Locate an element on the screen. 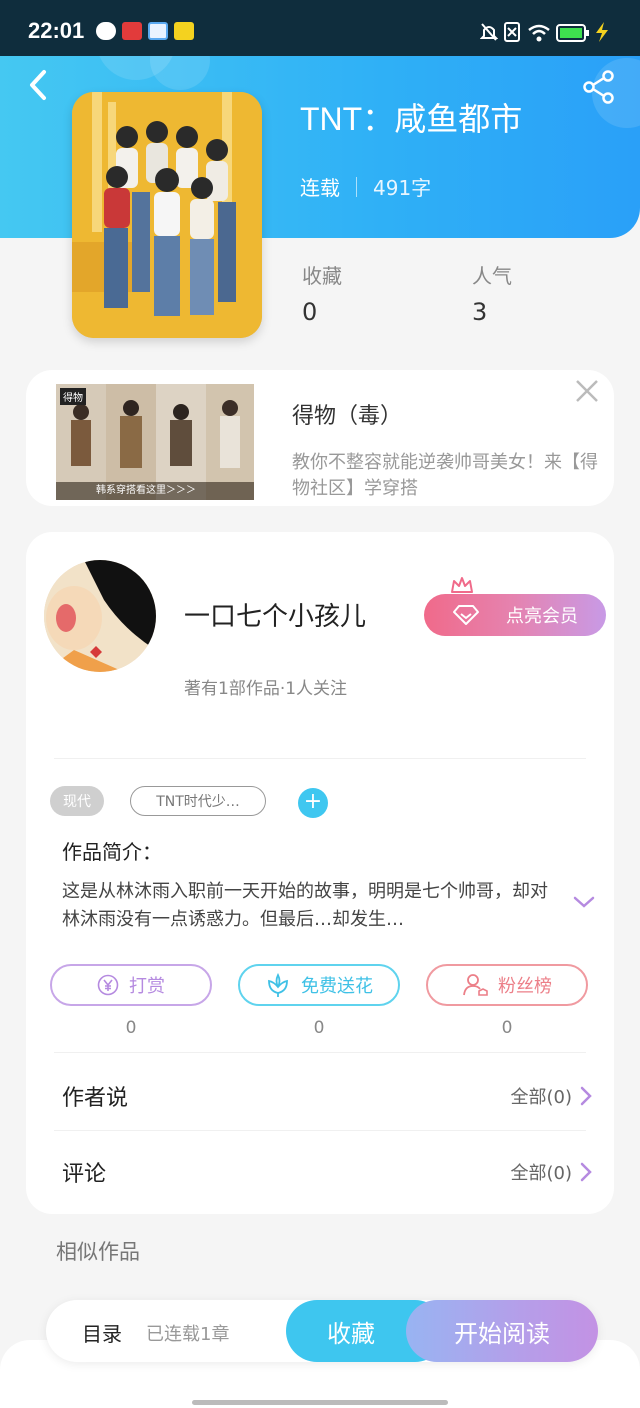 Image resolution: width=640 pixels, height=1408 pixels. fan-count: 0 is located at coordinates (507, 1028).